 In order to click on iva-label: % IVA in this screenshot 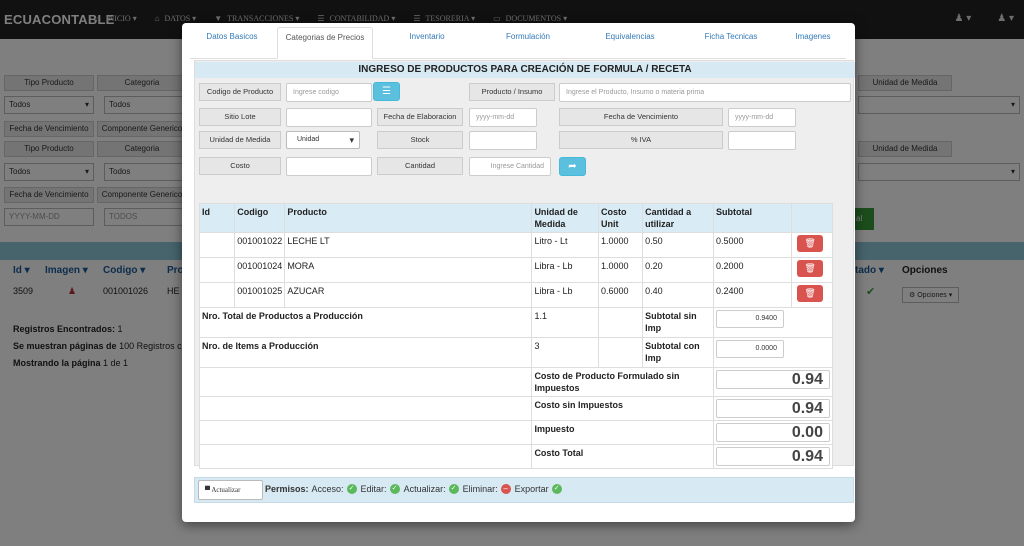, I will do `click(641, 140)`.